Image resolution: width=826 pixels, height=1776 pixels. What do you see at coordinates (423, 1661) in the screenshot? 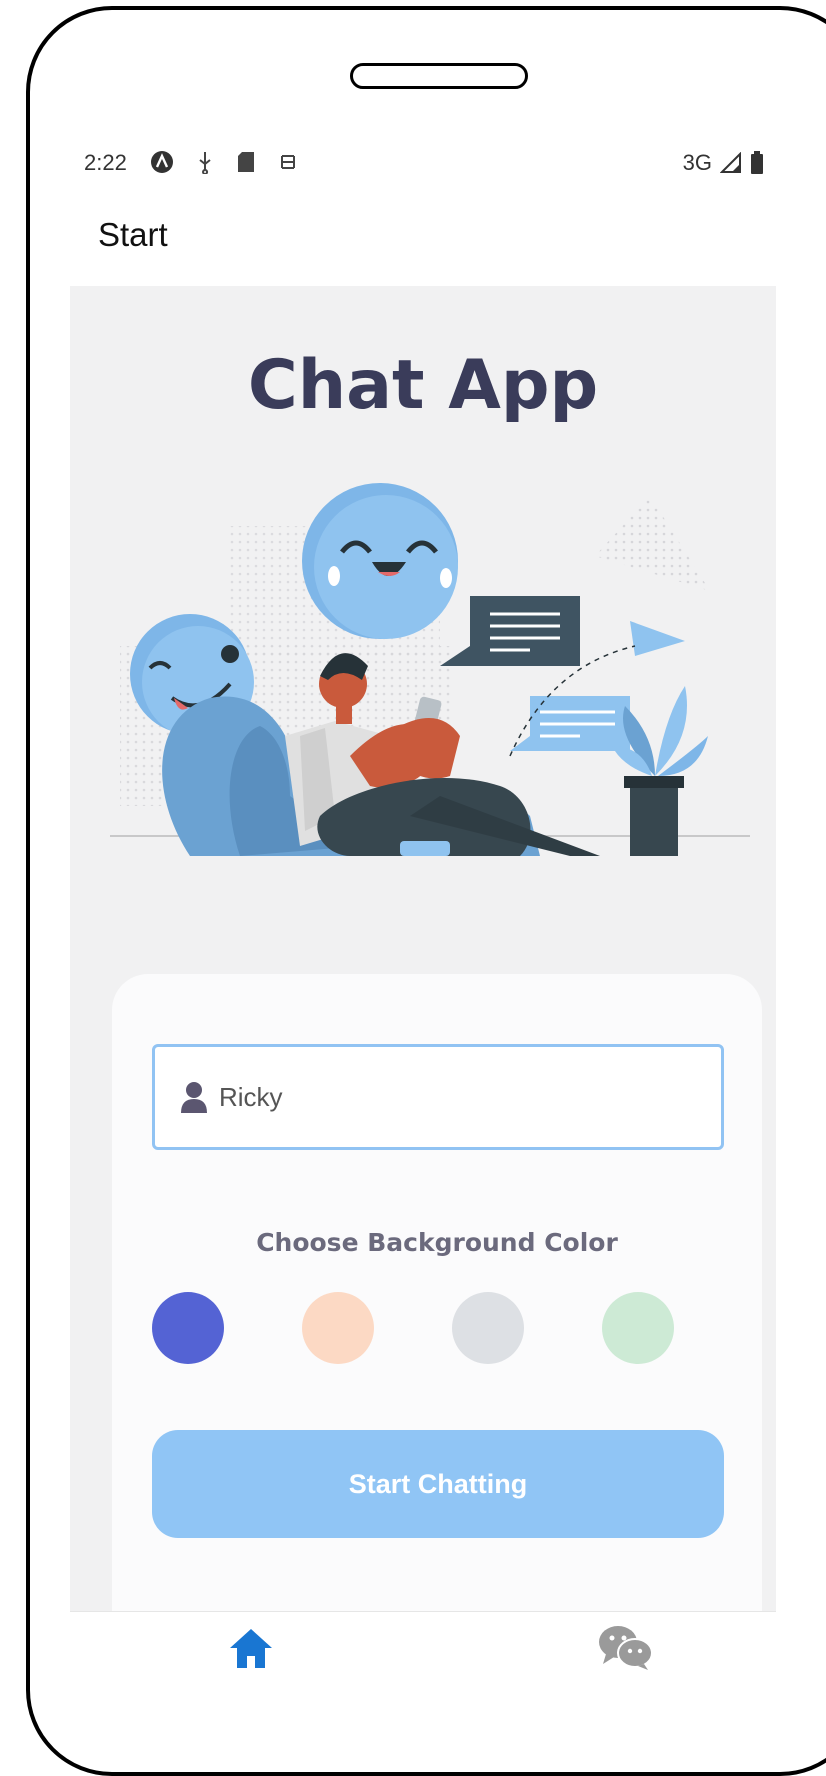
I see `bottom-nav` at bounding box center [423, 1661].